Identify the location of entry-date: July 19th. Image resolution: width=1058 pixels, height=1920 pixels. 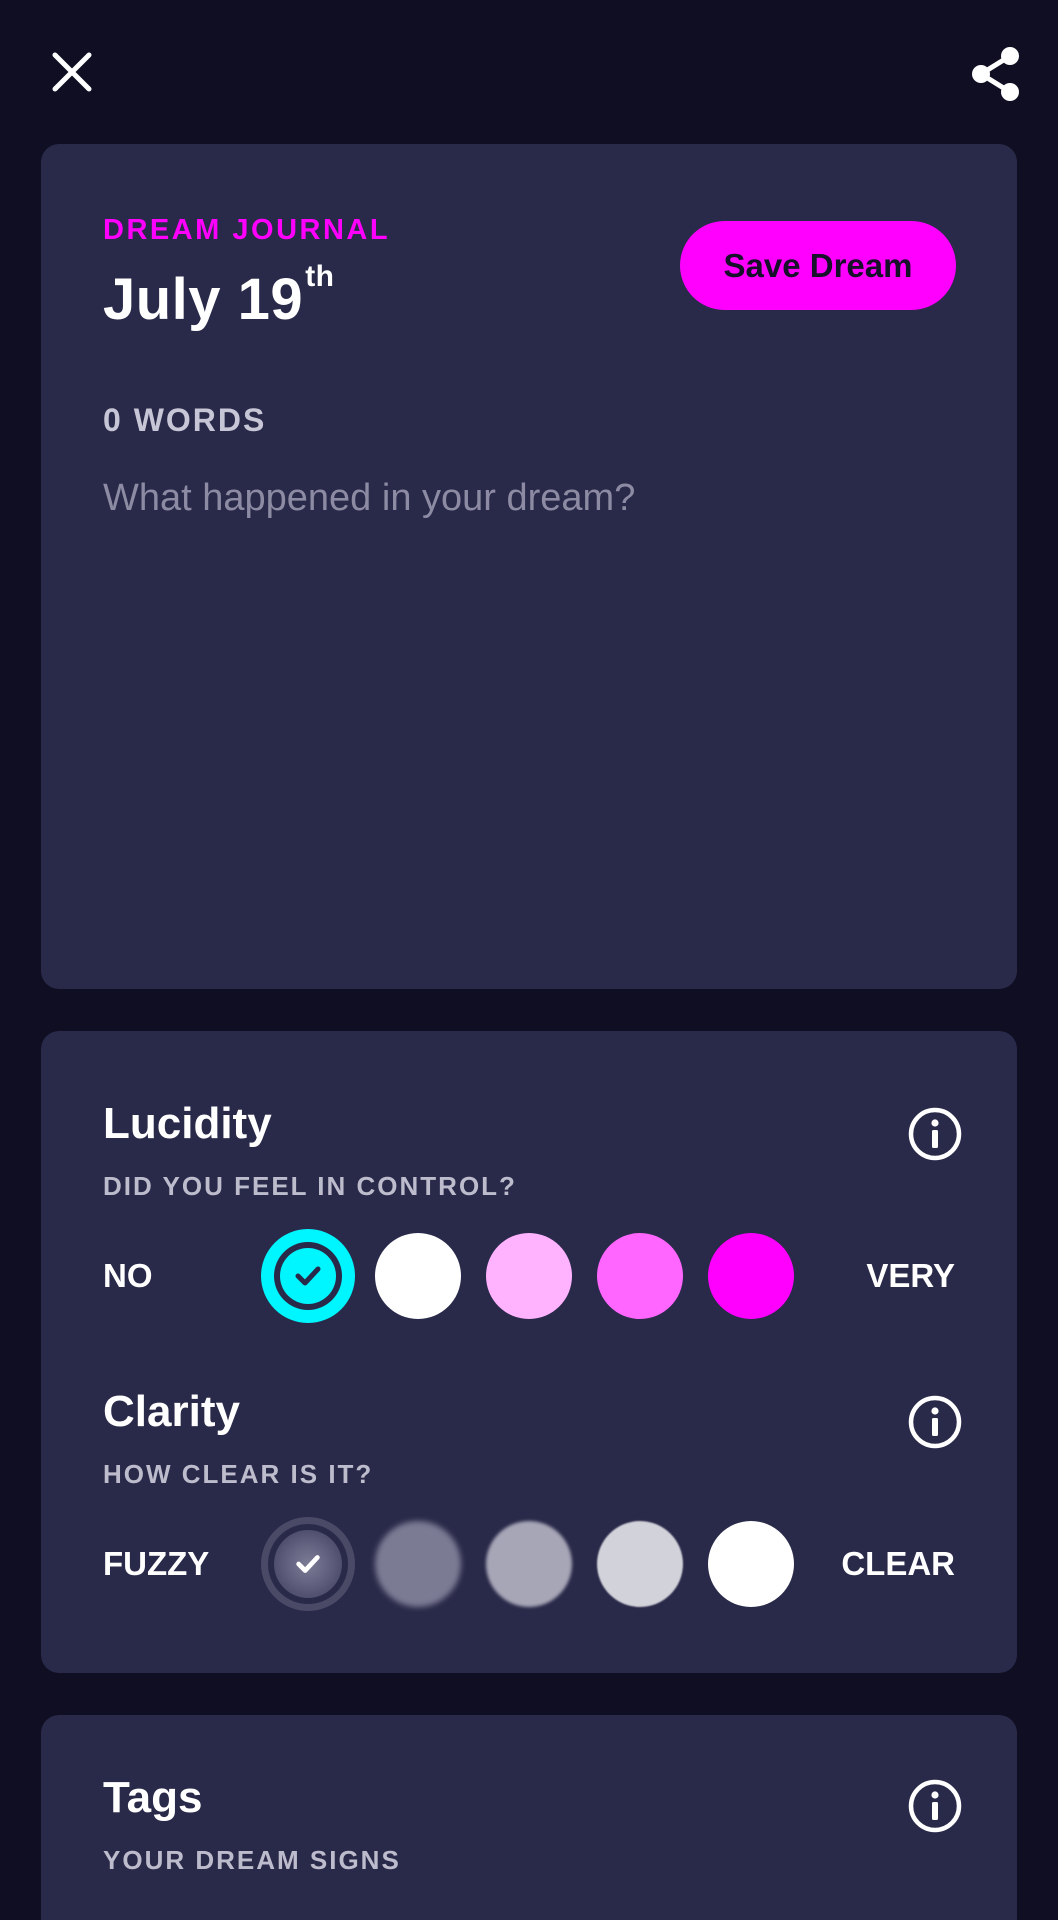
(219, 296).